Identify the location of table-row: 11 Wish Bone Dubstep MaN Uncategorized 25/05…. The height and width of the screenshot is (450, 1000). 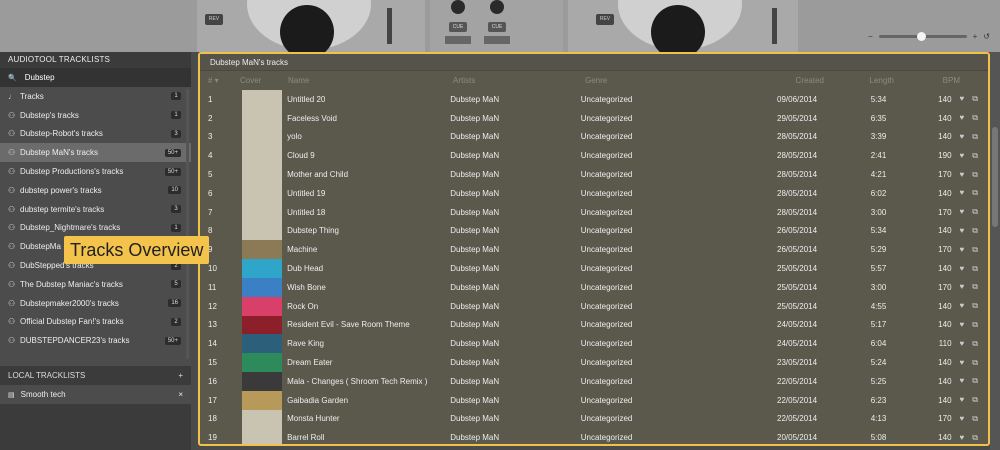
(594, 287).